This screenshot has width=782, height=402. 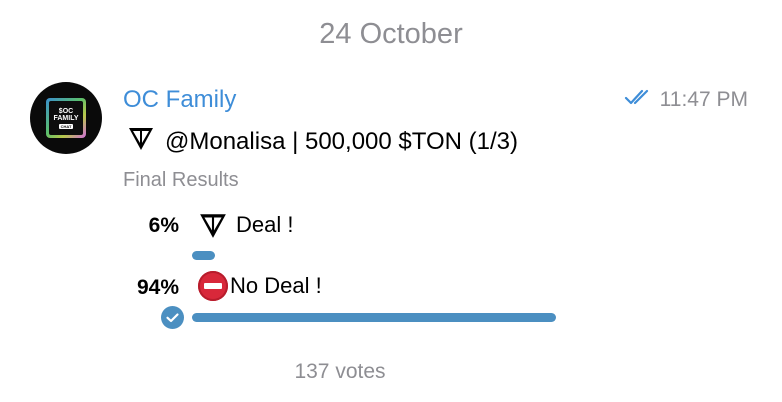 What do you see at coordinates (181, 180) in the screenshot?
I see `poll-state-label: Final Results` at bounding box center [181, 180].